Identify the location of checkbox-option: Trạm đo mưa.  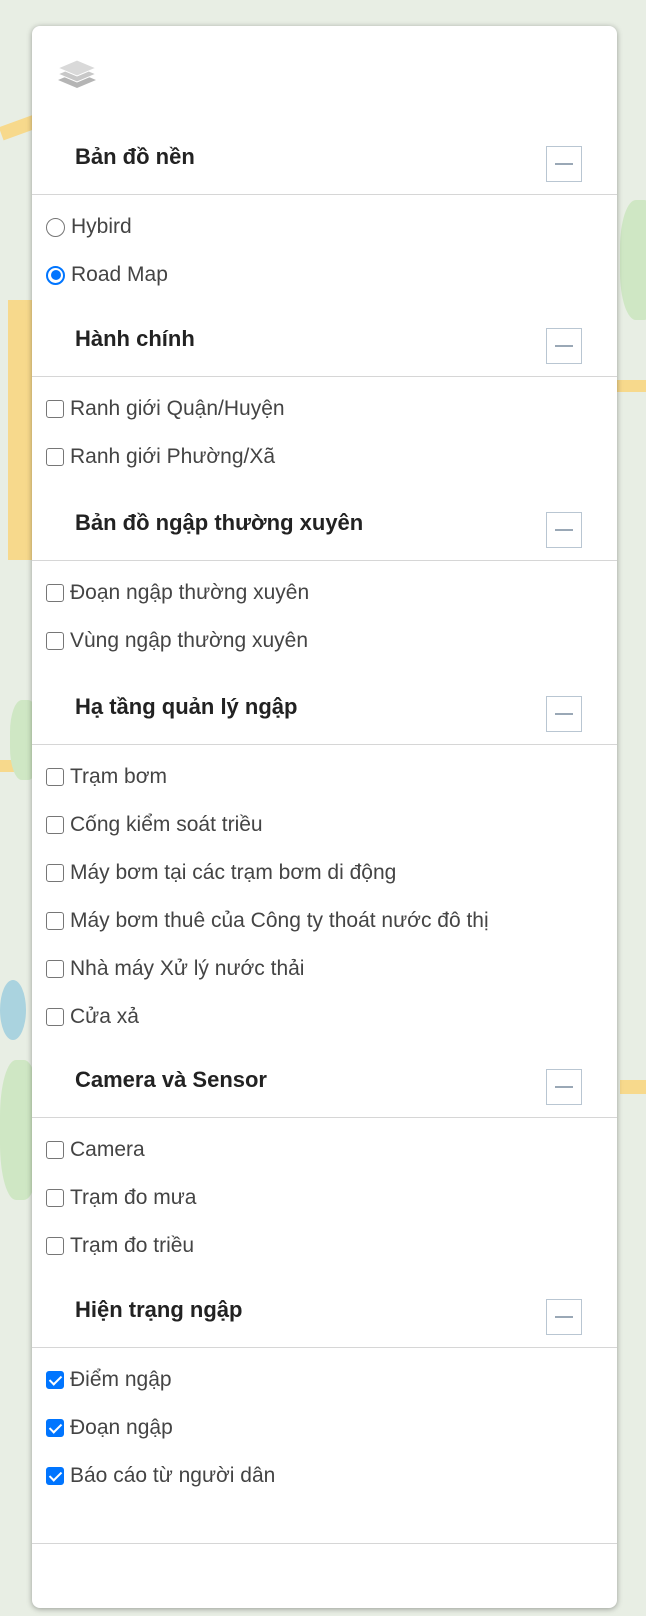
(121, 1198).